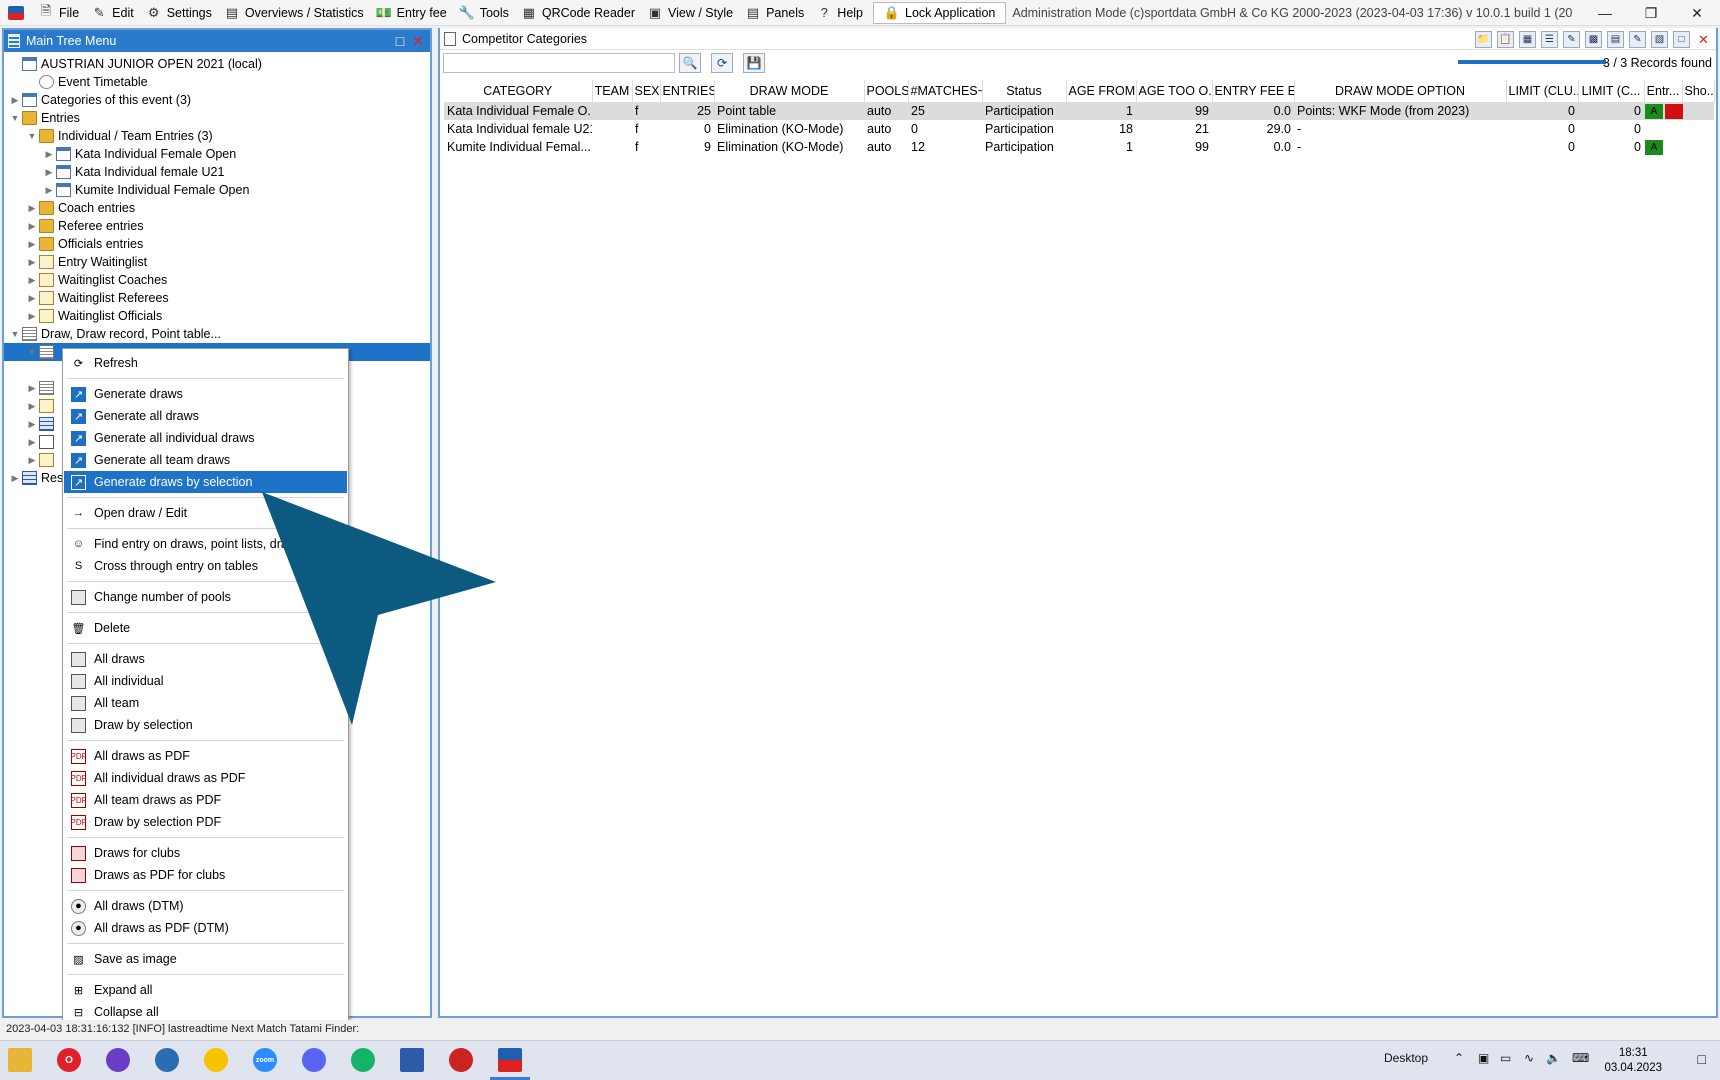 The image size is (1720, 1080). Describe the element at coordinates (205, 725) in the screenshot. I see `menu-item-draw-by-selection: Draw by selection` at that location.